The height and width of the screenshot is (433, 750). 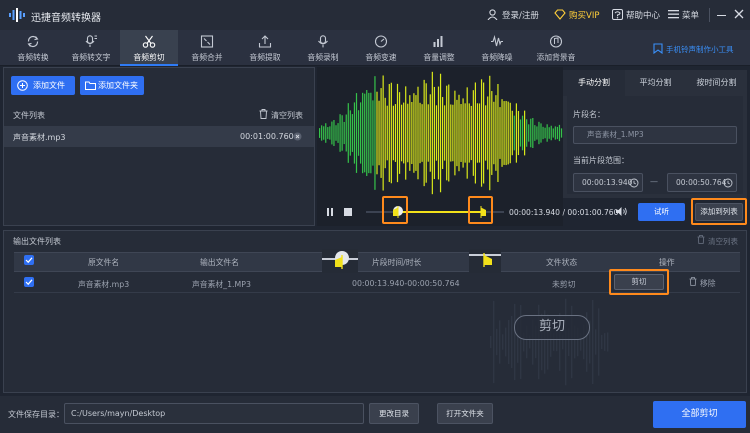 I want to click on file-name: 声音素材.mp3, so click(x=39, y=137).